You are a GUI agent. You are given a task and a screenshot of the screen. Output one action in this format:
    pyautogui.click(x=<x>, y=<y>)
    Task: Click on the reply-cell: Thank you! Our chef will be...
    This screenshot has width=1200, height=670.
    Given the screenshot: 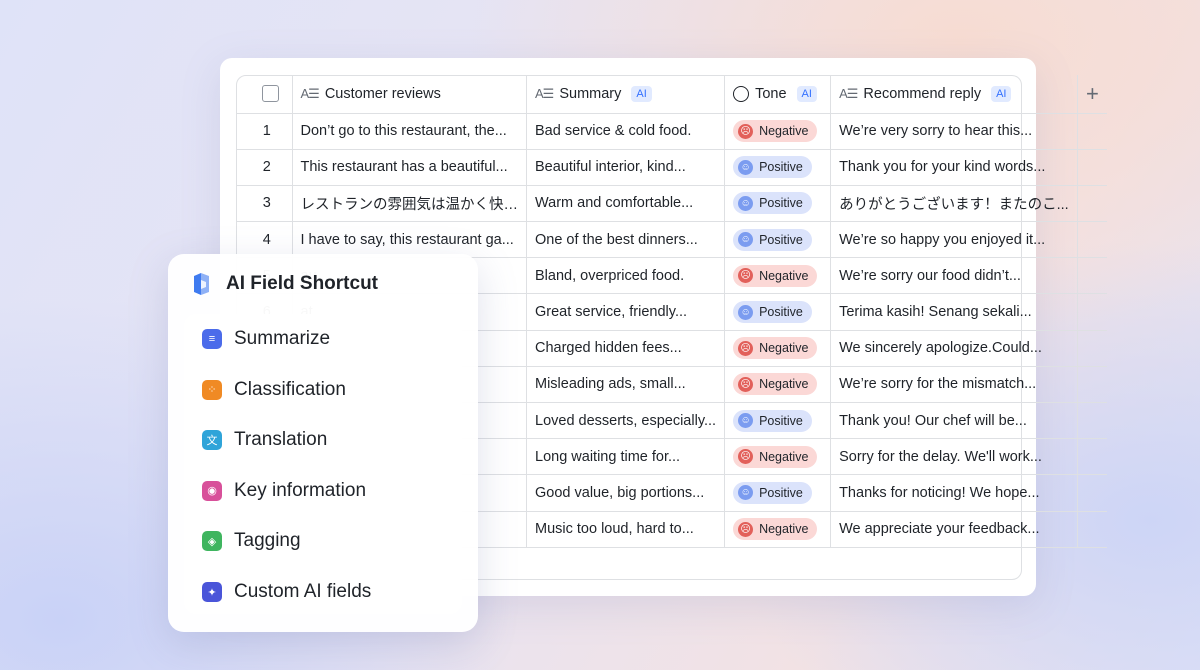 What is the action you would take?
    pyautogui.click(x=954, y=421)
    